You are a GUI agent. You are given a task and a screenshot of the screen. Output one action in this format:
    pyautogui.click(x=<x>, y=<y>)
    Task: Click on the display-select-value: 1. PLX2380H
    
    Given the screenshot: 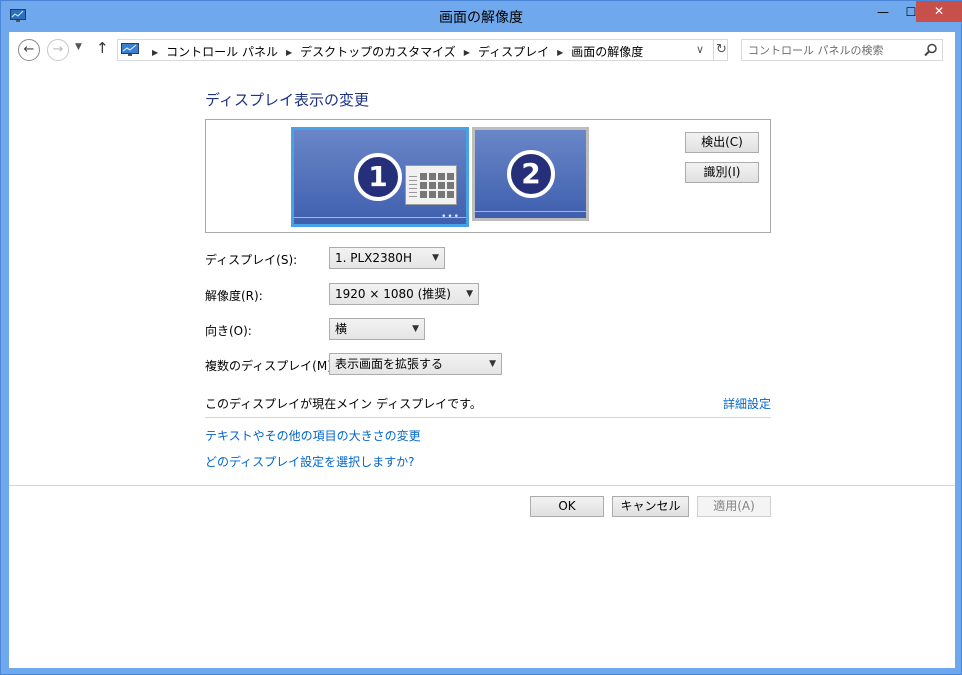 What is the action you would take?
    pyautogui.click(x=373, y=258)
    